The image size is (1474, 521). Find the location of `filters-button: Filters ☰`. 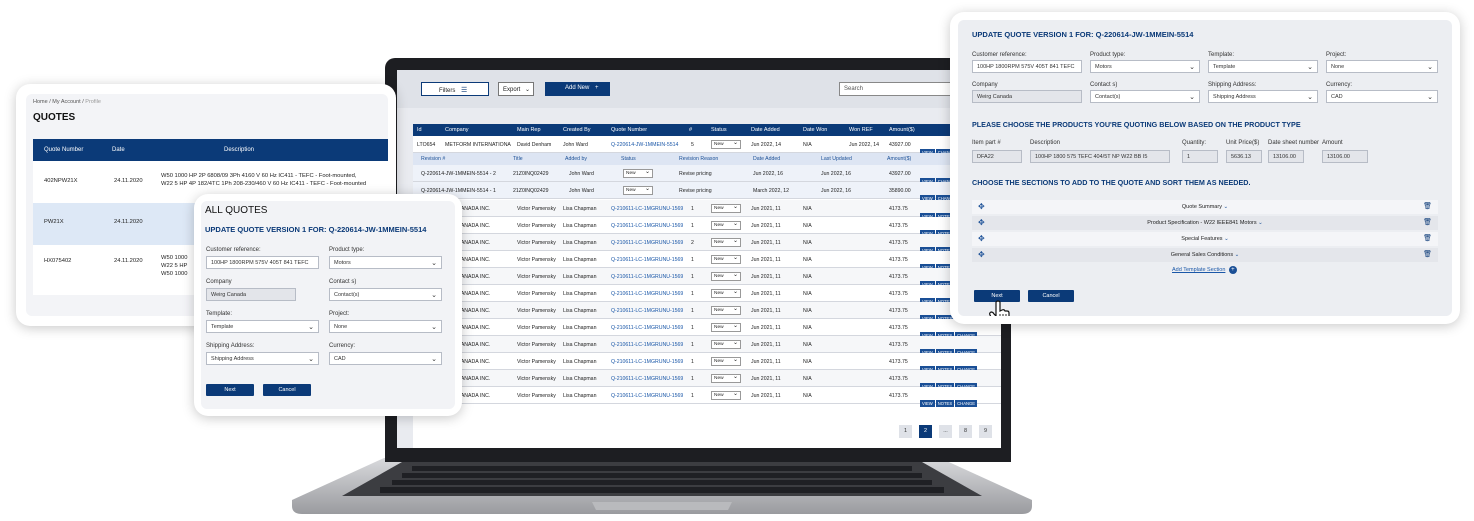

filters-button: Filters ☰ is located at coordinates (455, 89).